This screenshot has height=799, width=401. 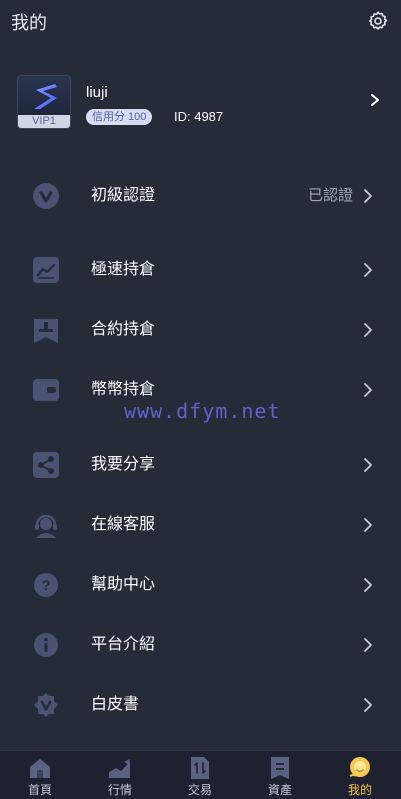 I want to click on trend-chart-icon, so click(x=46, y=270).